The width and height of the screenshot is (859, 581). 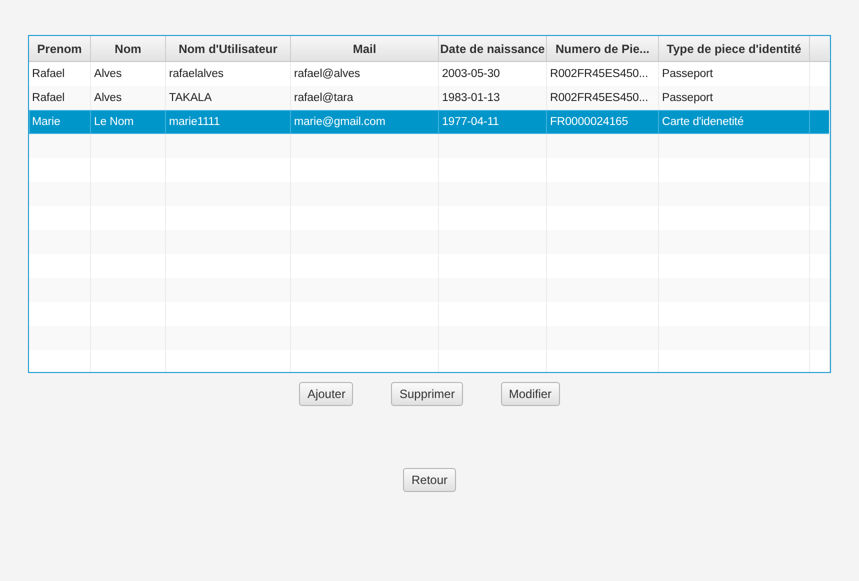 What do you see at coordinates (734, 48) in the screenshot?
I see `column-header: Type de piece d'identité` at bounding box center [734, 48].